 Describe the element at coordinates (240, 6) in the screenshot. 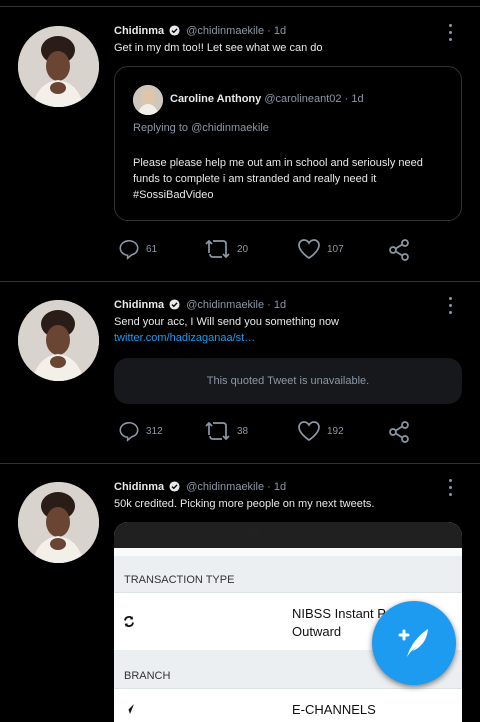

I see `top-divider` at that location.